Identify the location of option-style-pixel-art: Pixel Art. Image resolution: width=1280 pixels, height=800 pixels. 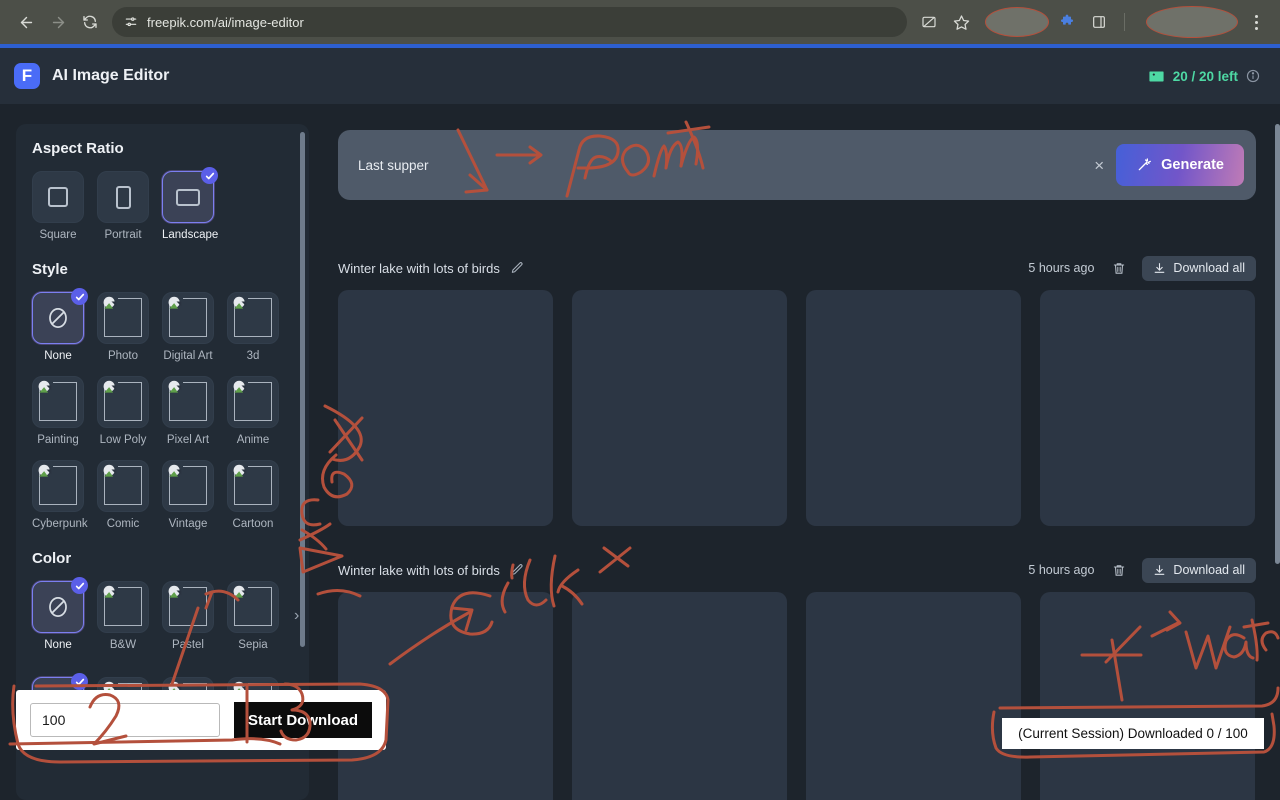
(188, 411).